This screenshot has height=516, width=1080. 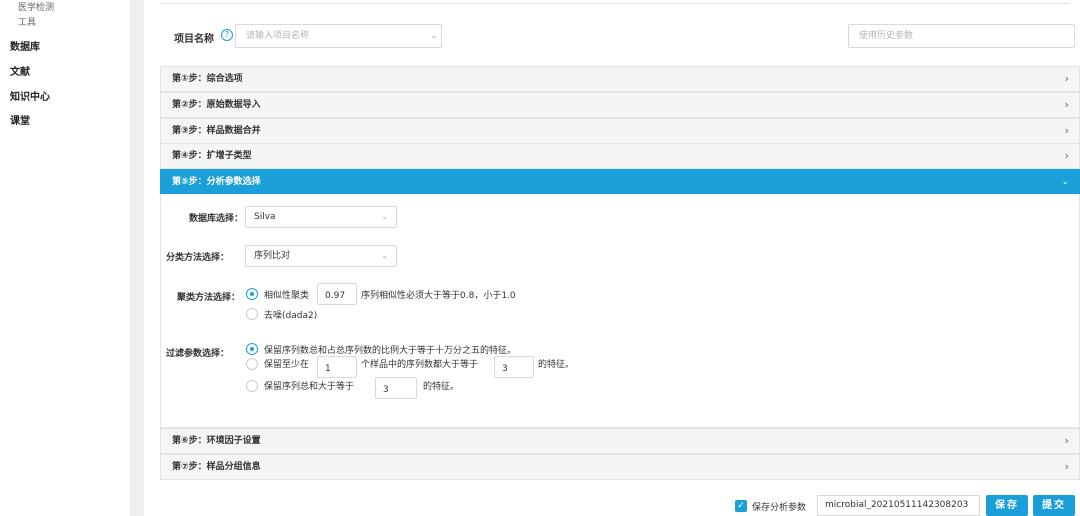 What do you see at coordinates (898, 505) in the screenshot?
I see `save-name-input: microbial_20210511142308203` at bounding box center [898, 505].